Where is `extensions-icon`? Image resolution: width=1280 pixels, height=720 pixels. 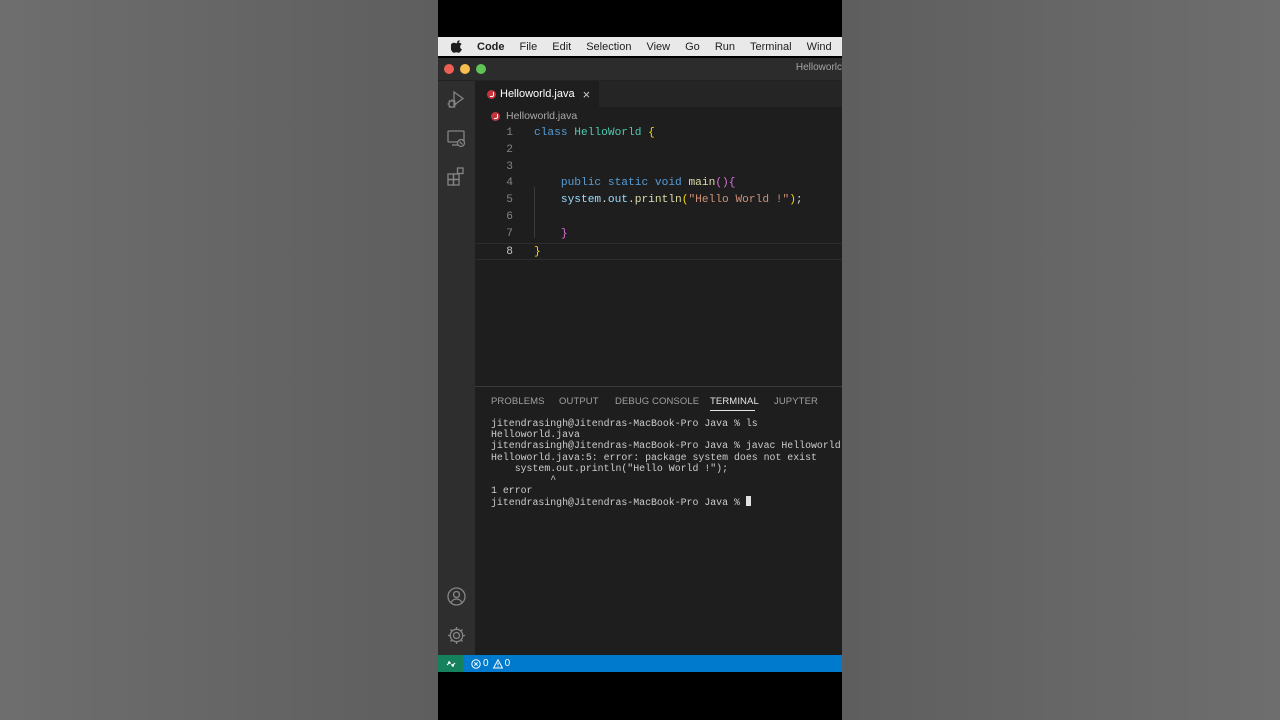
extensions-icon is located at coordinates (456, 176).